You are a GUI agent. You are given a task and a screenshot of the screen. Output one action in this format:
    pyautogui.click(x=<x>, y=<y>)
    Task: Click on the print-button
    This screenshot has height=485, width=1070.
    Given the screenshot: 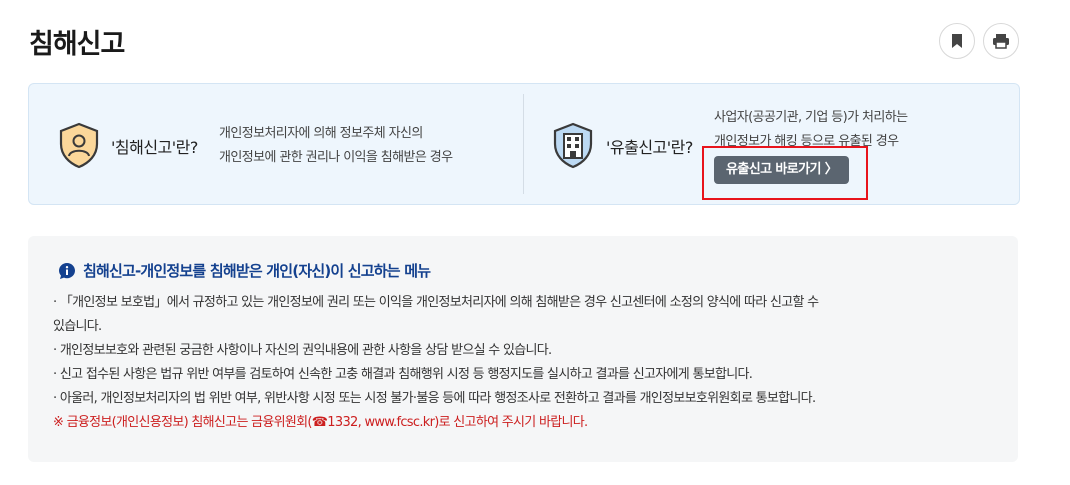 What is the action you would take?
    pyautogui.click(x=1001, y=41)
    